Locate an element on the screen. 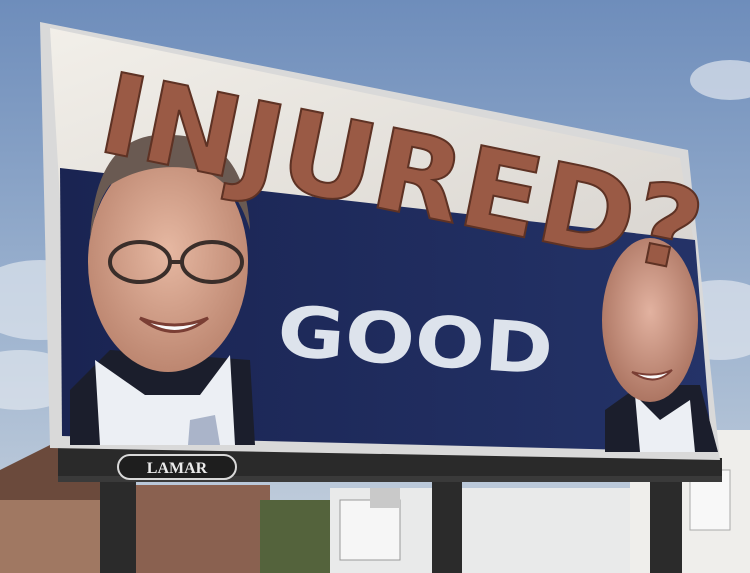 The width and height of the screenshot is (750, 573). vendor-label: LAMAR is located at coordinates (177, 468).